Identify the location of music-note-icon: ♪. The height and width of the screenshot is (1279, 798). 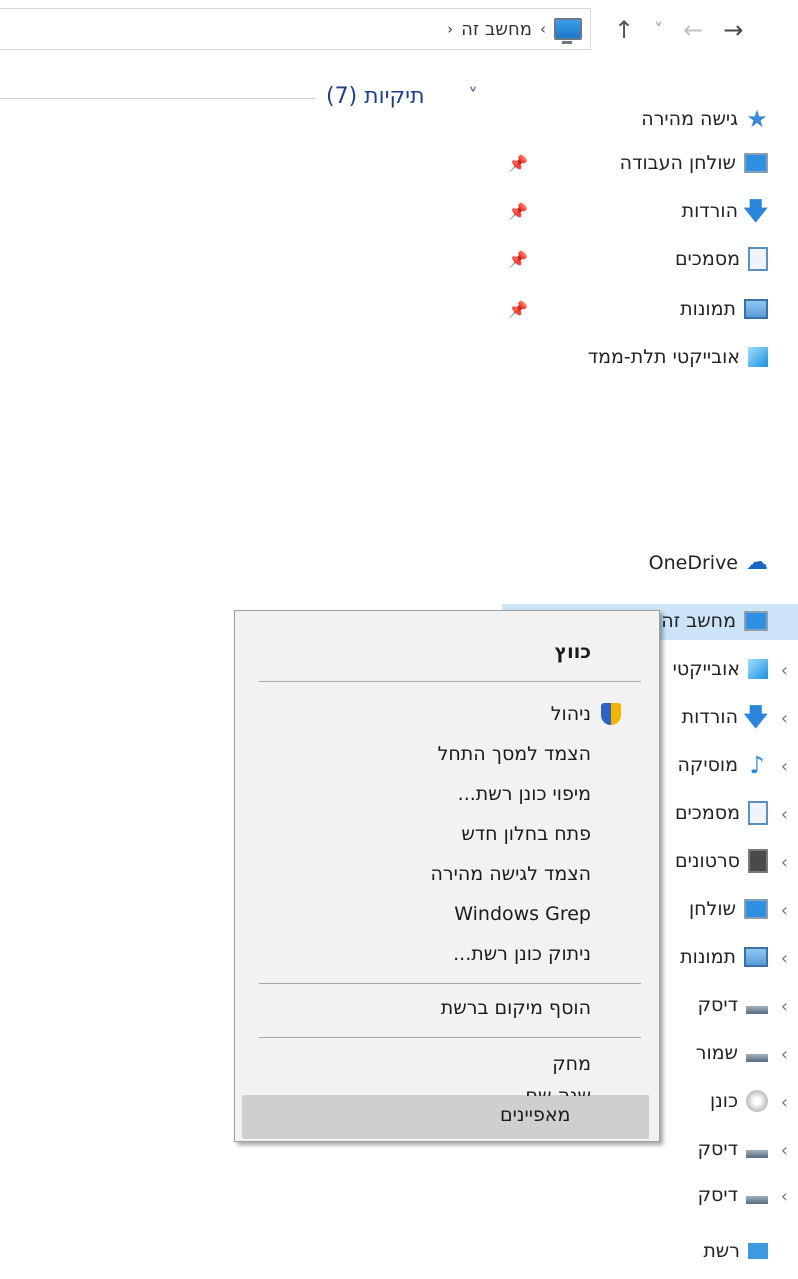
(757, 765).